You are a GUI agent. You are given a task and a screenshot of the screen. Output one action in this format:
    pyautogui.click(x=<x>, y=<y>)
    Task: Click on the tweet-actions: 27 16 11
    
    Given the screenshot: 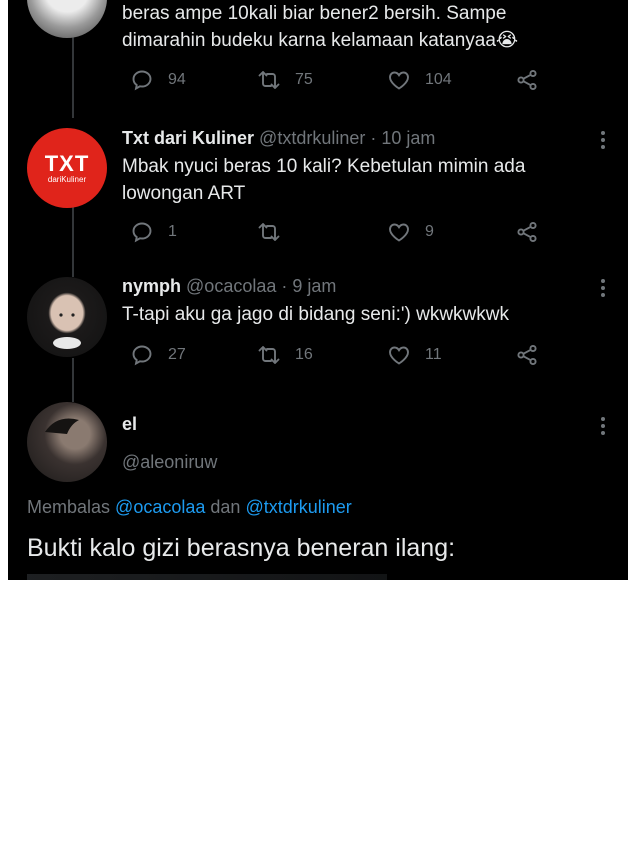 What is the action you would take?
    pyautogui.click(x=367, y=358)
    